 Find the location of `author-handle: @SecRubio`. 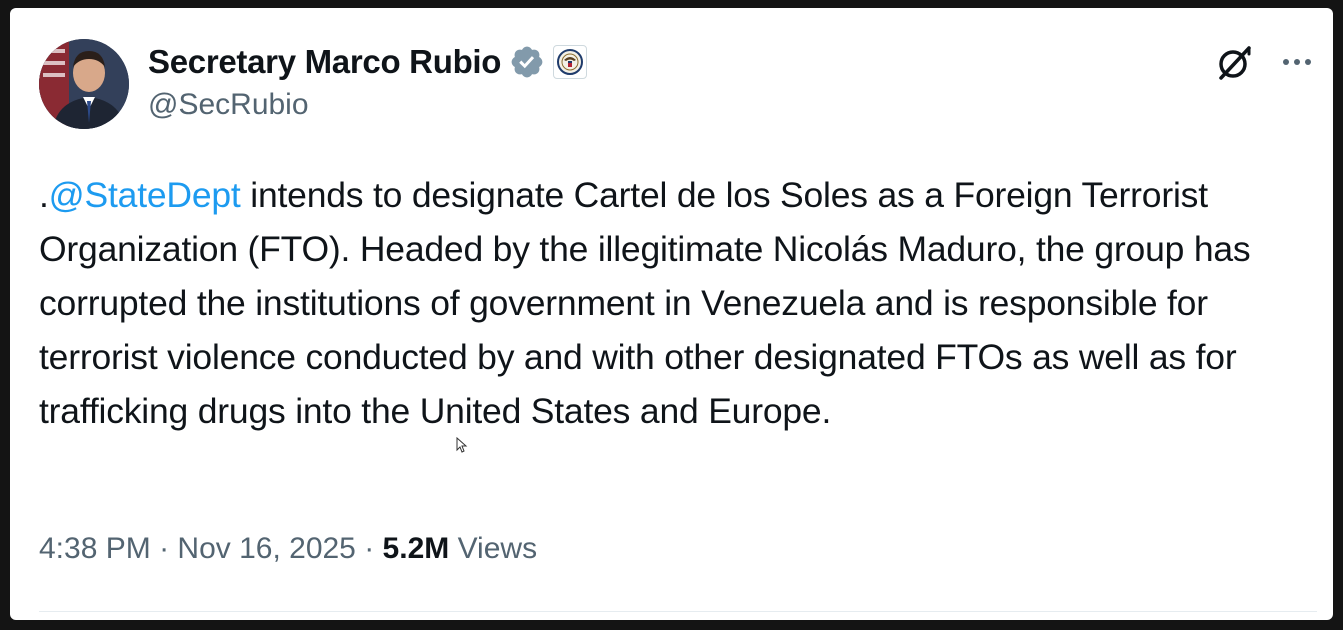

author-handle: @SecRubio is located at coordinates (228, 105).